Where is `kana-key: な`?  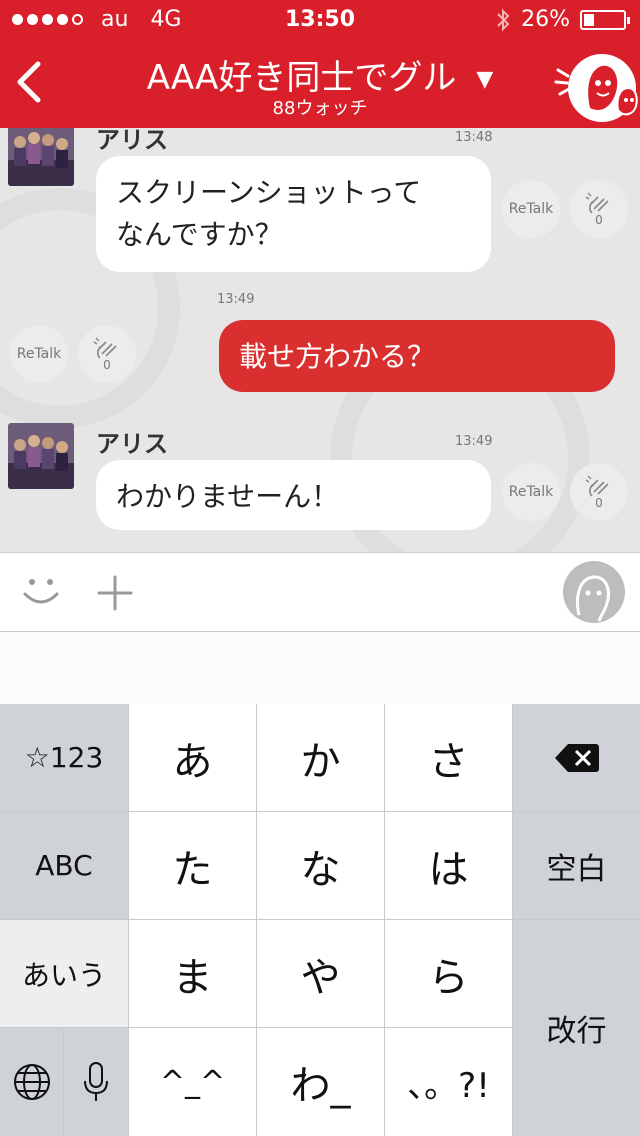 kana-key: な is located at coordinates (320, 865).